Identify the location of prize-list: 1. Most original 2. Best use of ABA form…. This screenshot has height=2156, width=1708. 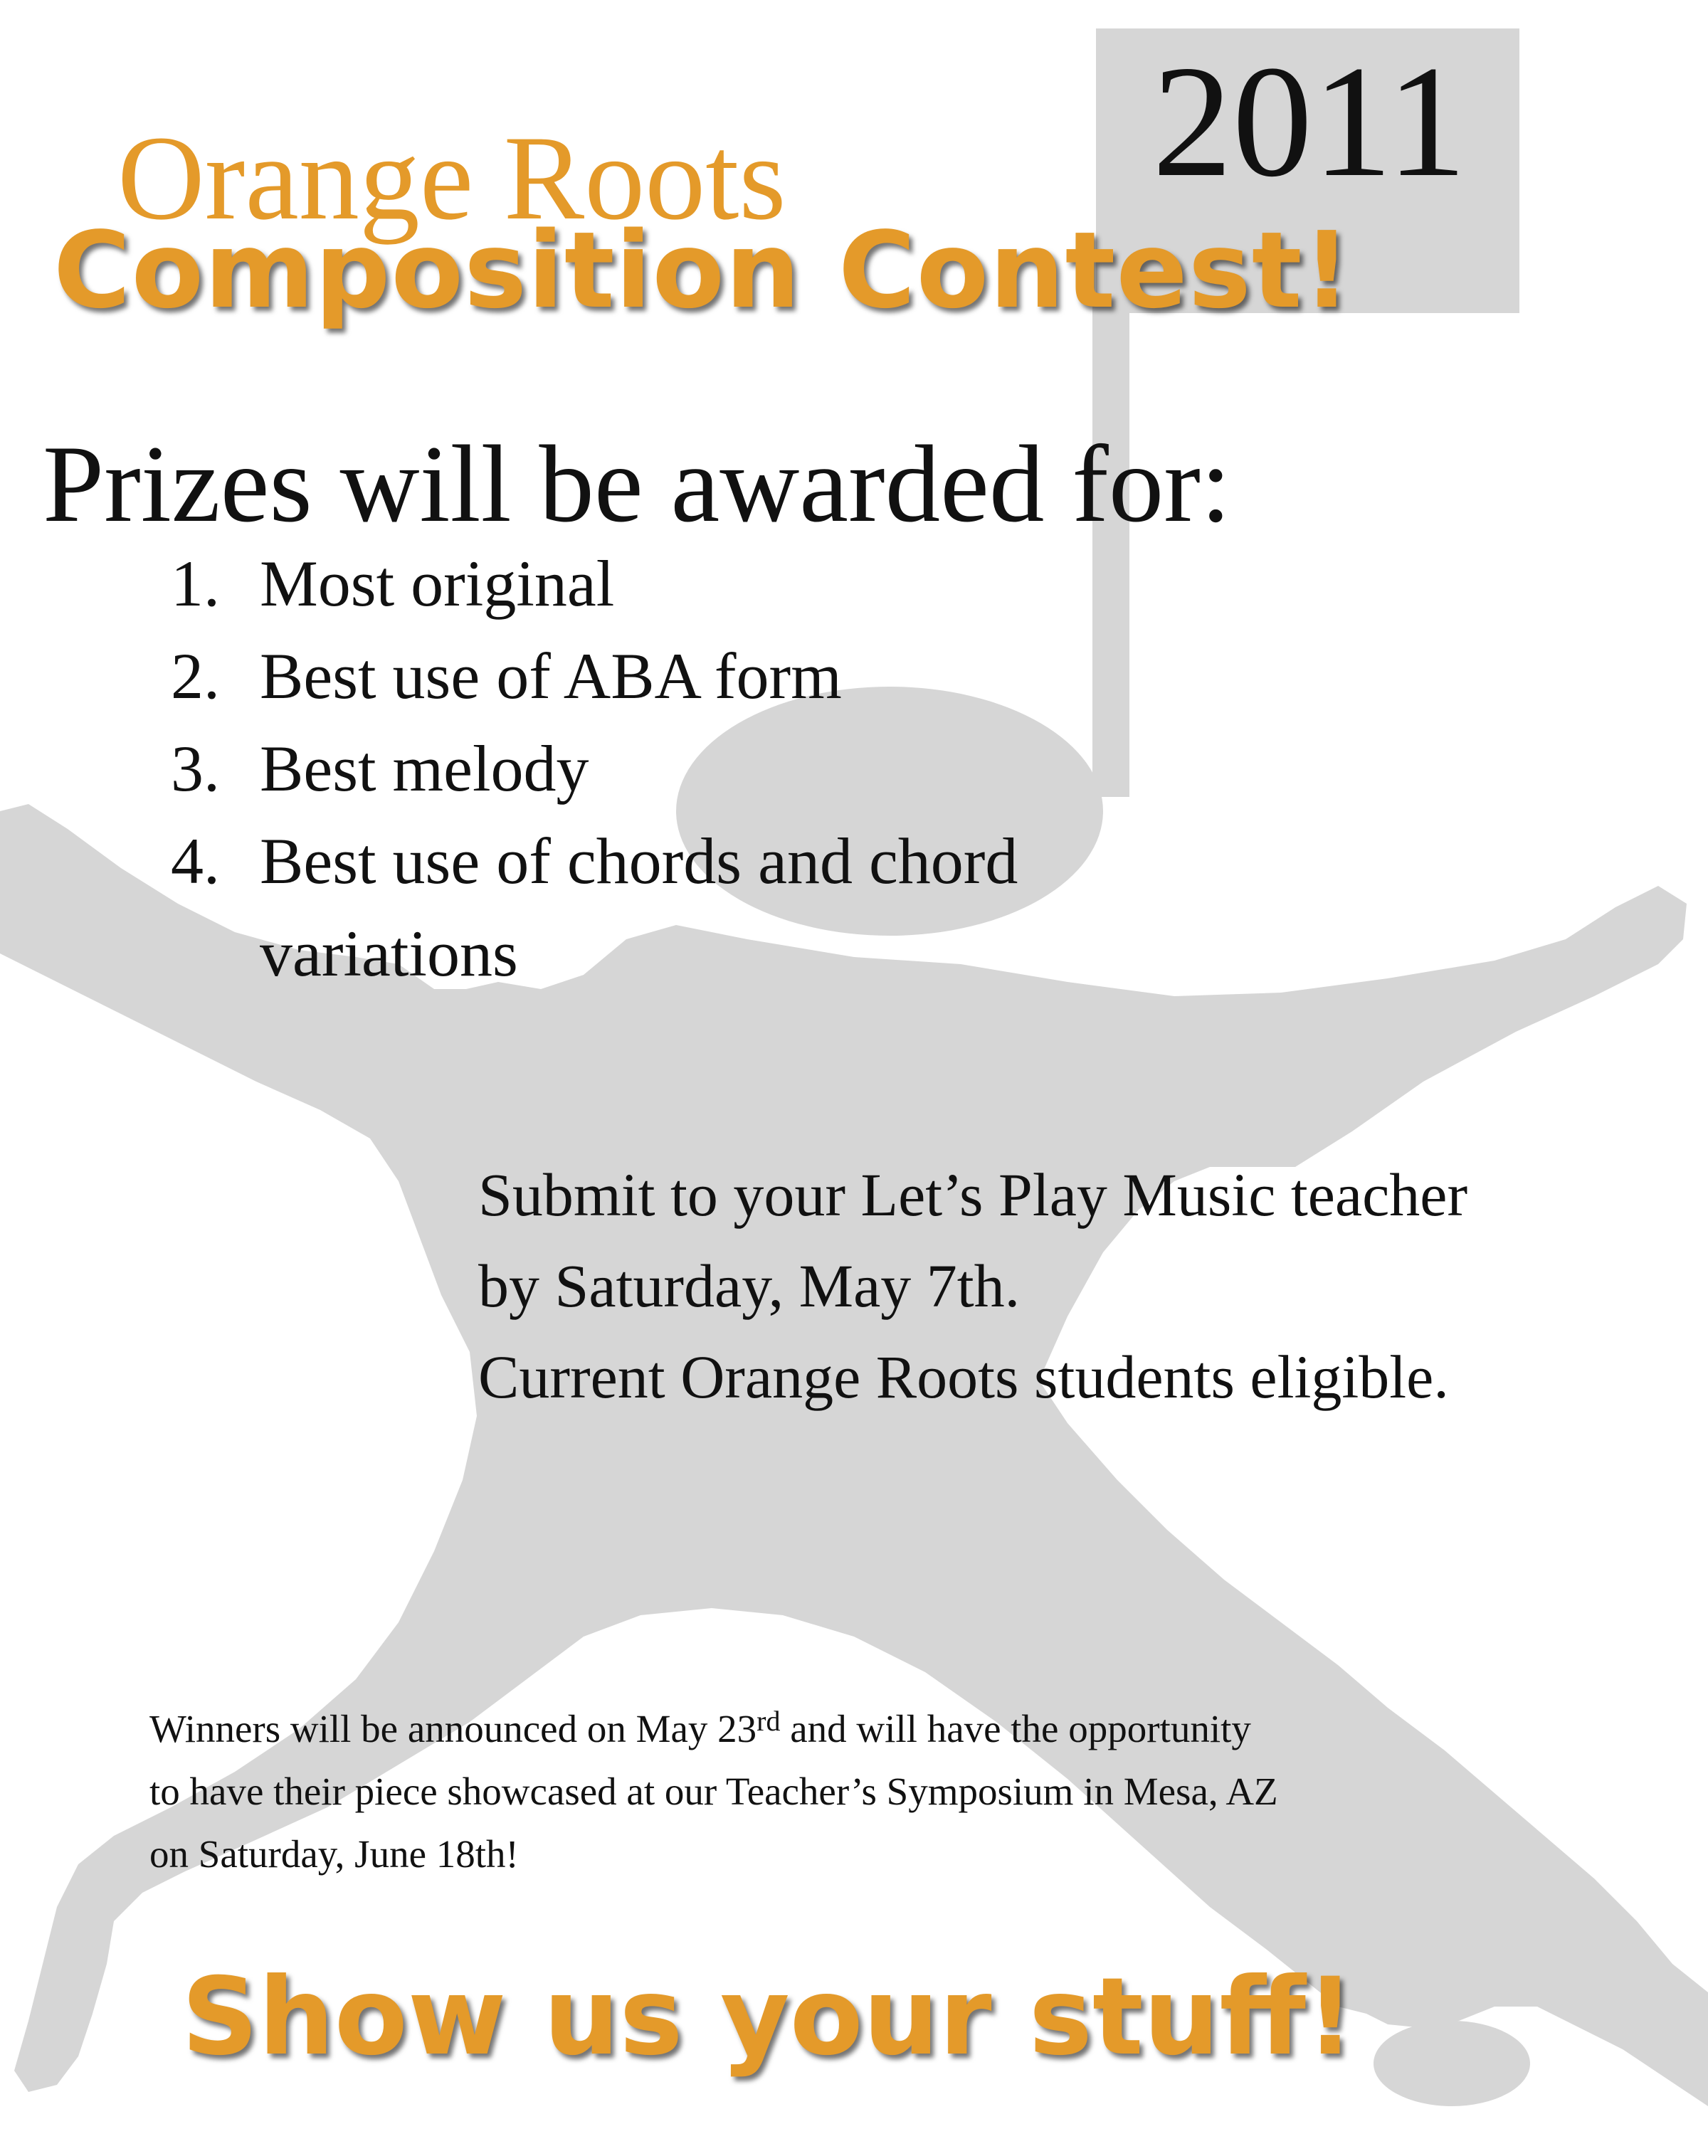
(690, 768).